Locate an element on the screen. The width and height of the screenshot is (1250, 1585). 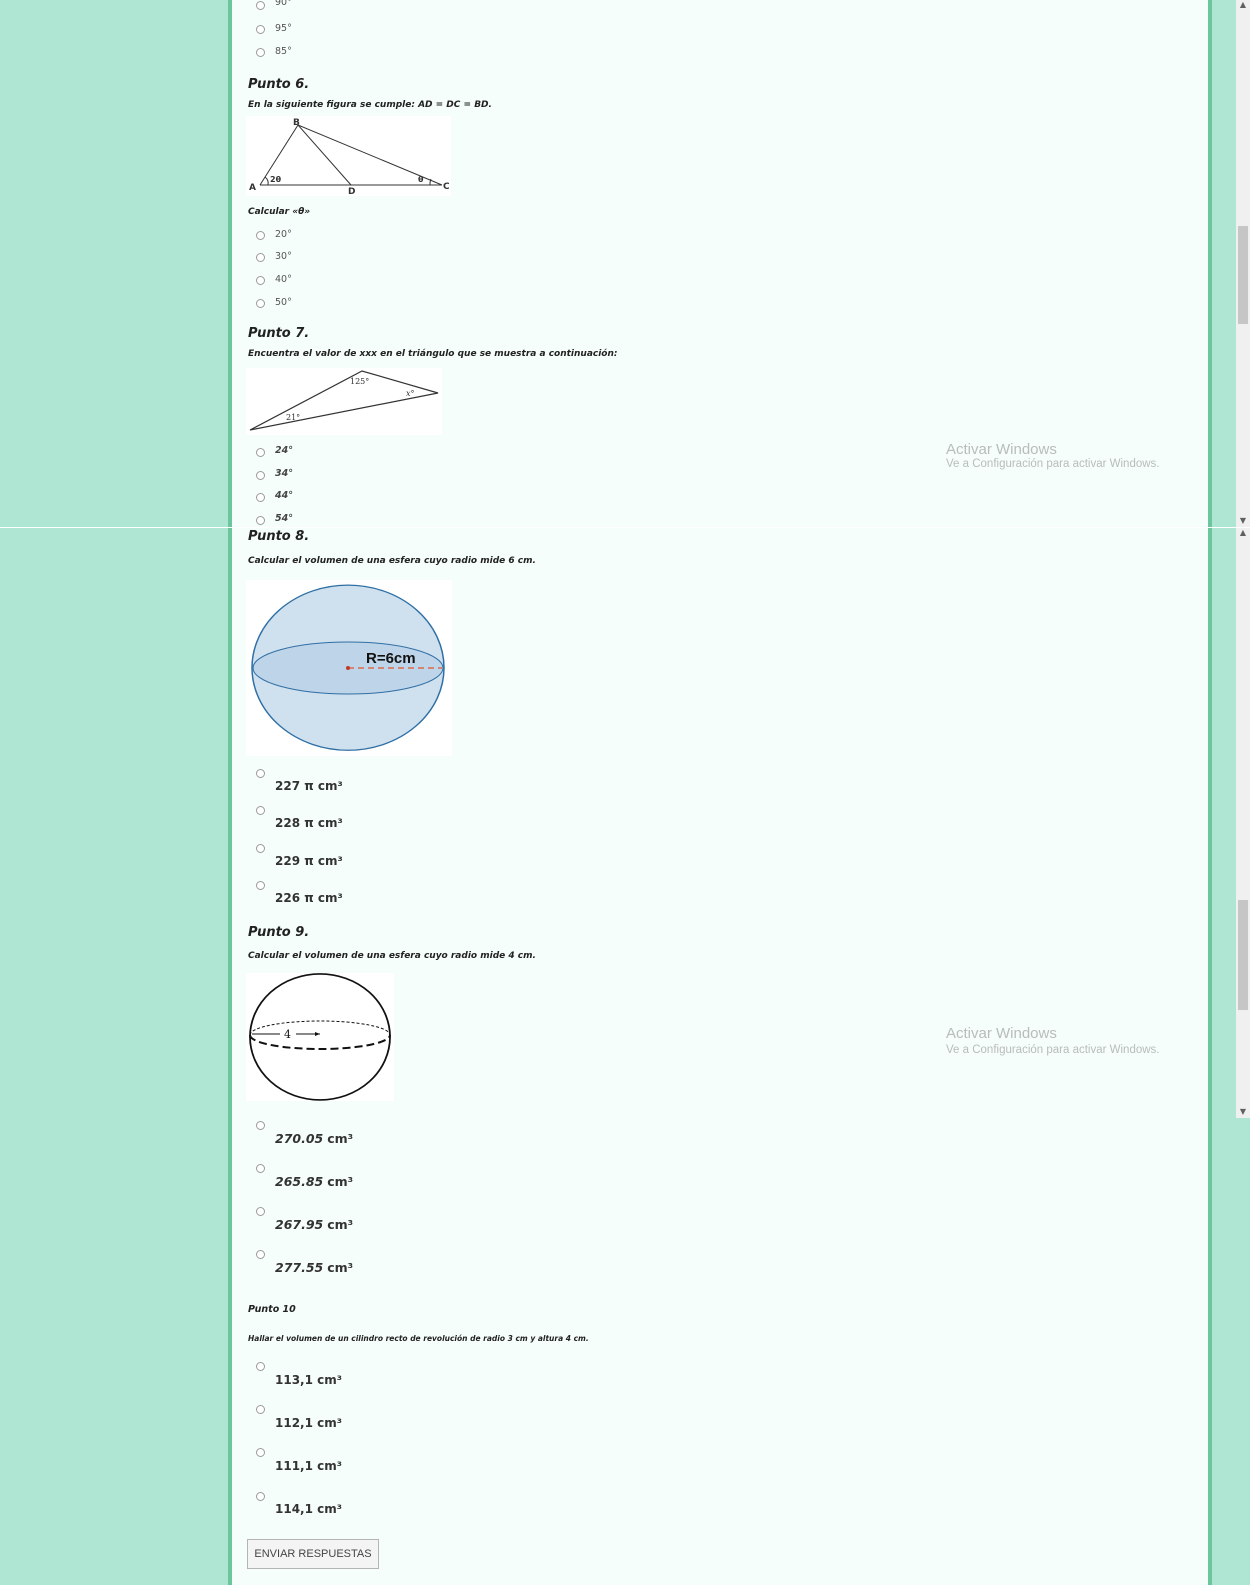
vertex-label-b: B is located at coordinates (296, 123).